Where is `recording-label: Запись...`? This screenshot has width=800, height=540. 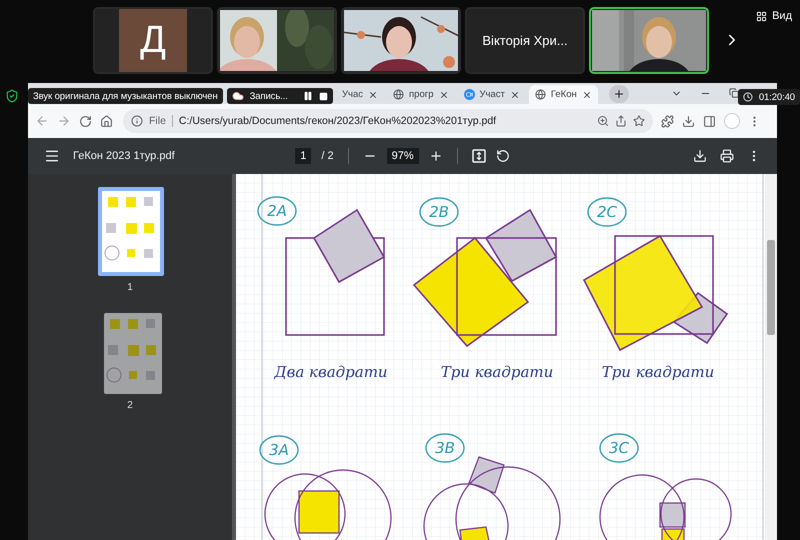
recording-label: Запись... is located at coordinates (269, 96).